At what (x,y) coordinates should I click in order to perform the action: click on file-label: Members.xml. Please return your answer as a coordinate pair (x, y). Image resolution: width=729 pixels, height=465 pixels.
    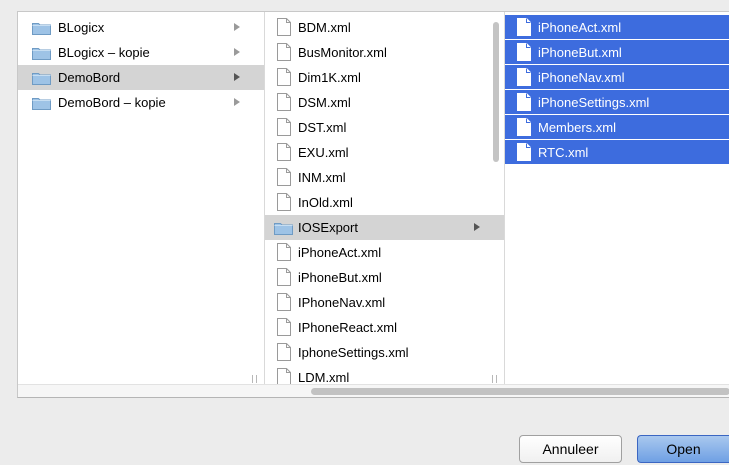
    Looking at the image, I should click on (577, 127).